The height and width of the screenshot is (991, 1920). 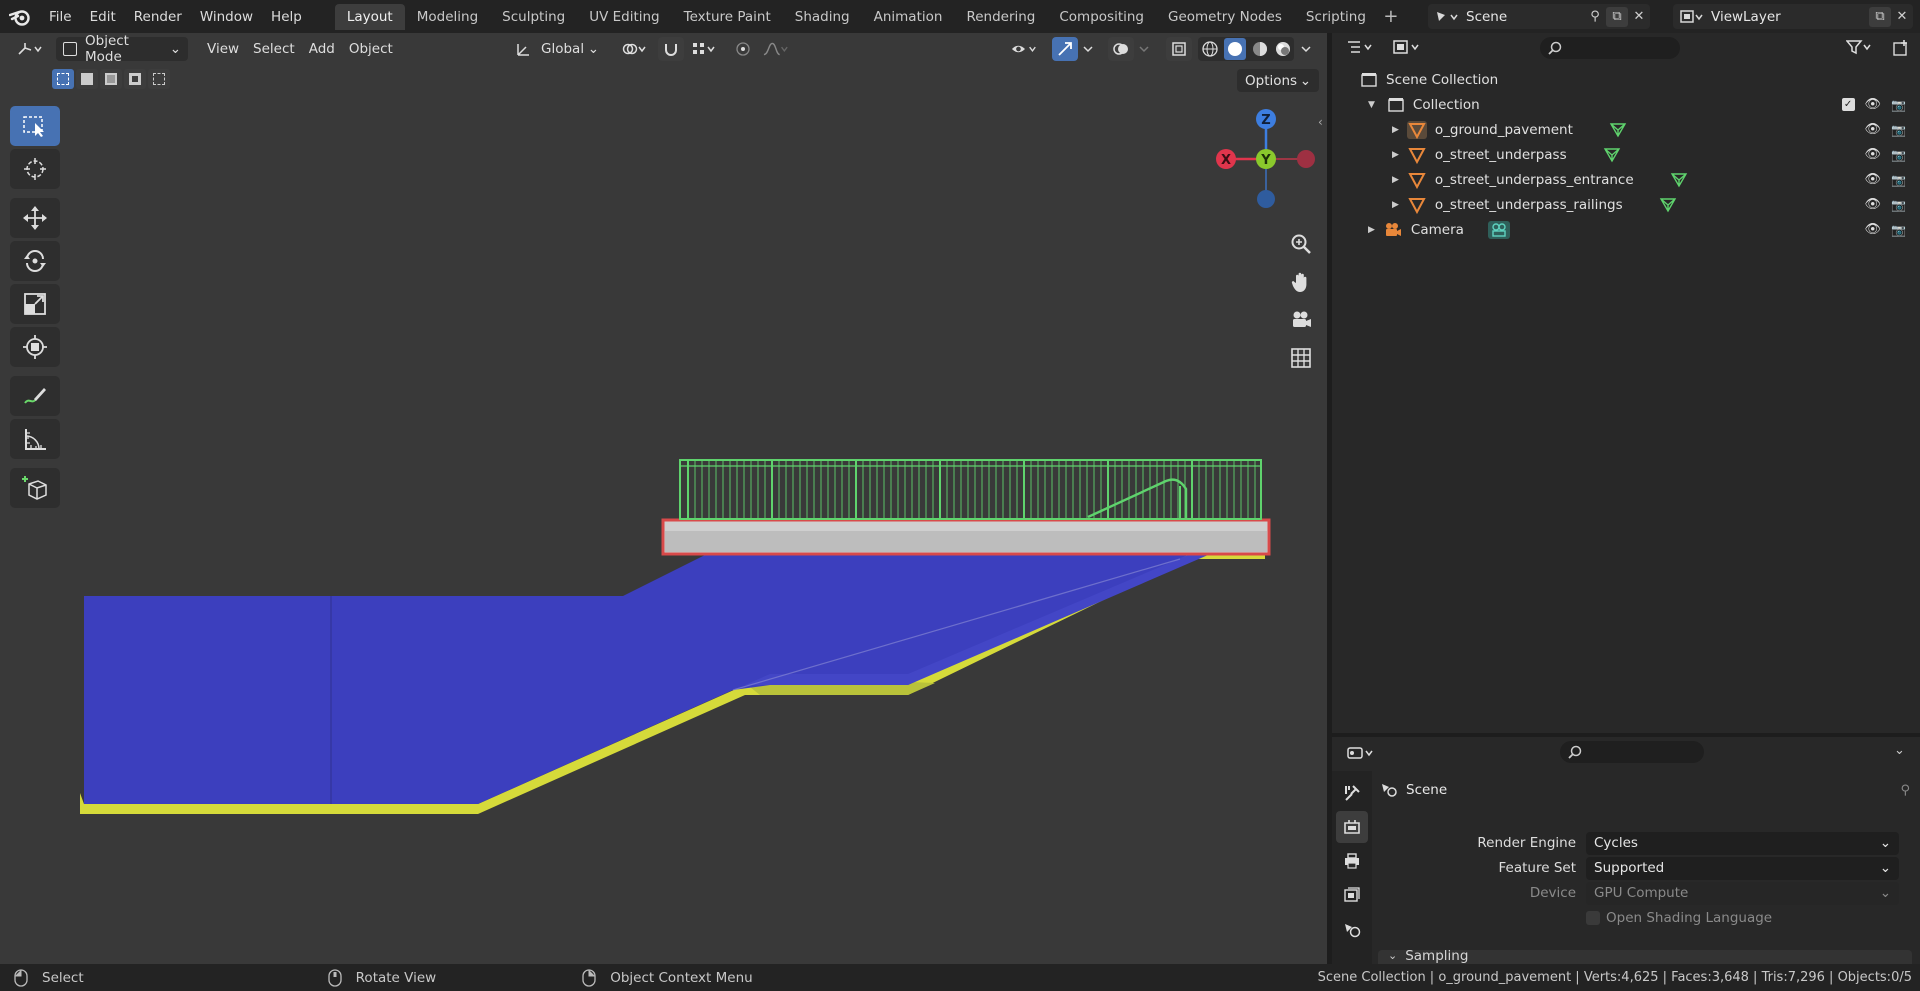 What do you see at coordinates (1593, 918) in the screenshot?
I see `osl-checkbox` at bounding box center [1593, 918].